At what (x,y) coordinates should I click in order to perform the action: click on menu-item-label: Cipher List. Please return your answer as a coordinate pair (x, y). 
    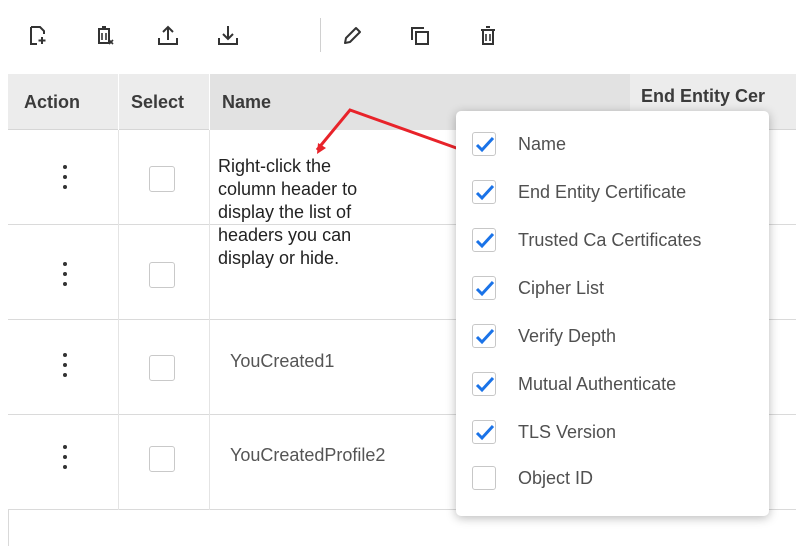
    Looking at the image, I should click on (561, 288).